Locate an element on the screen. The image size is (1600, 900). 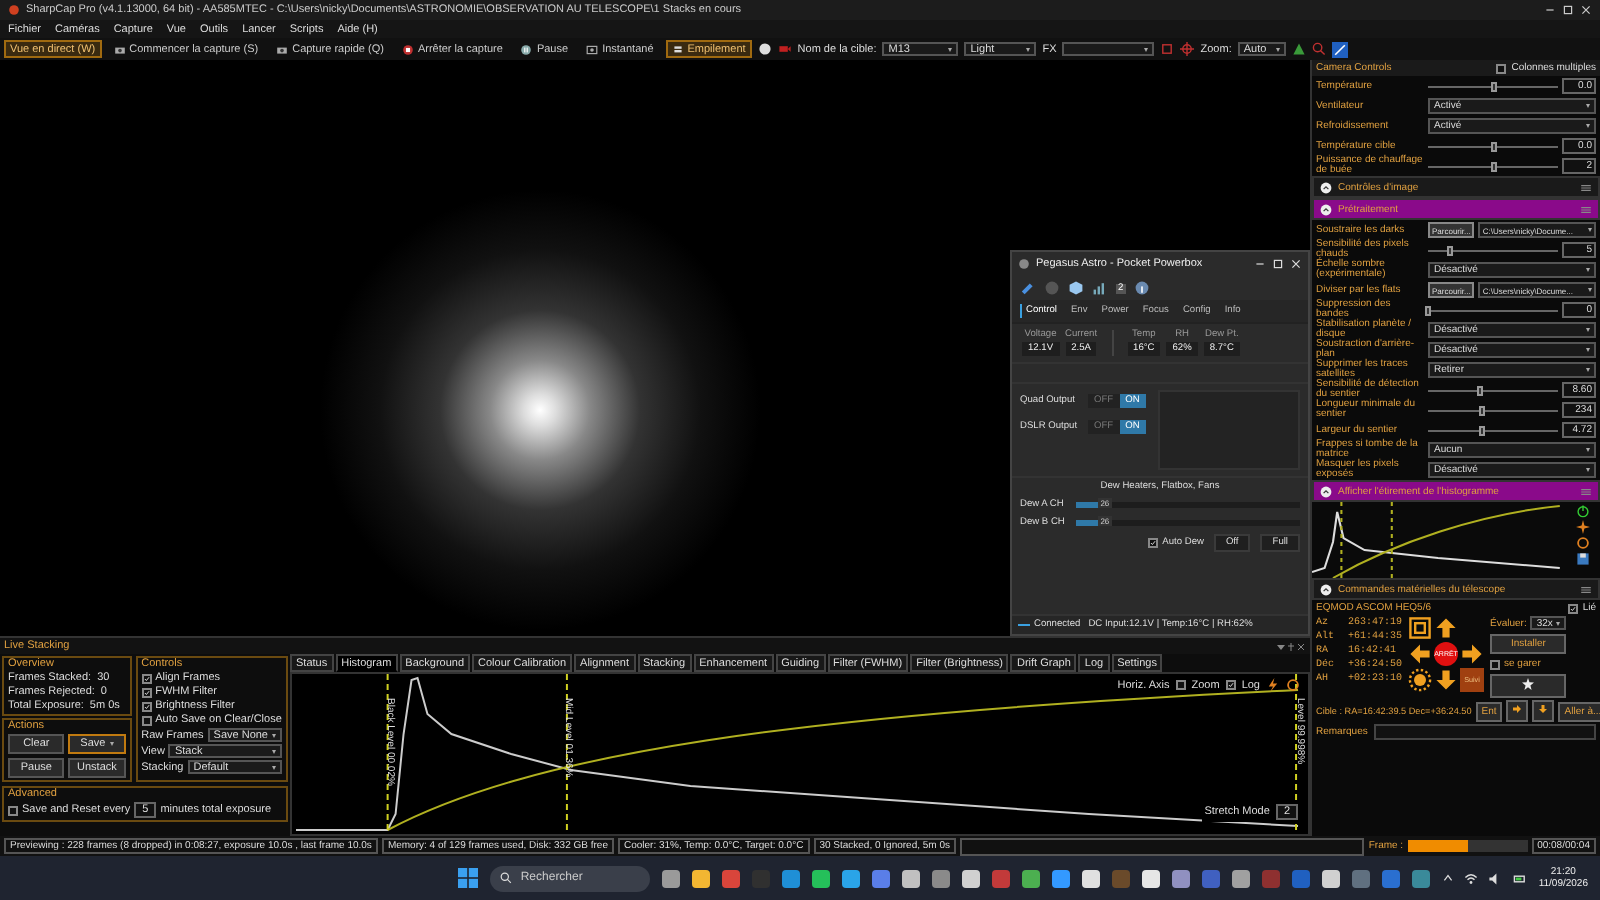
pen-icon is located at coordinates (1339, 49).